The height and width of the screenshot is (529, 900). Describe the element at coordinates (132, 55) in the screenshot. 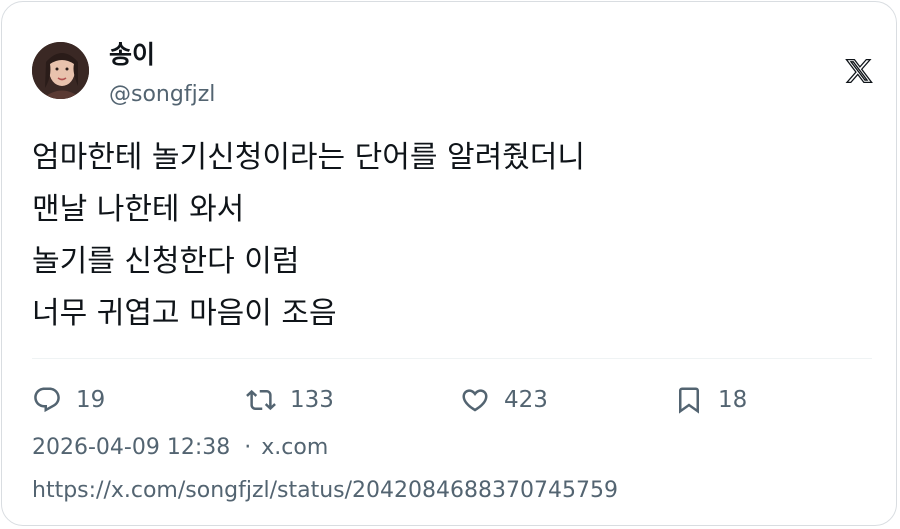

I see `display-name: 송이` at that location.